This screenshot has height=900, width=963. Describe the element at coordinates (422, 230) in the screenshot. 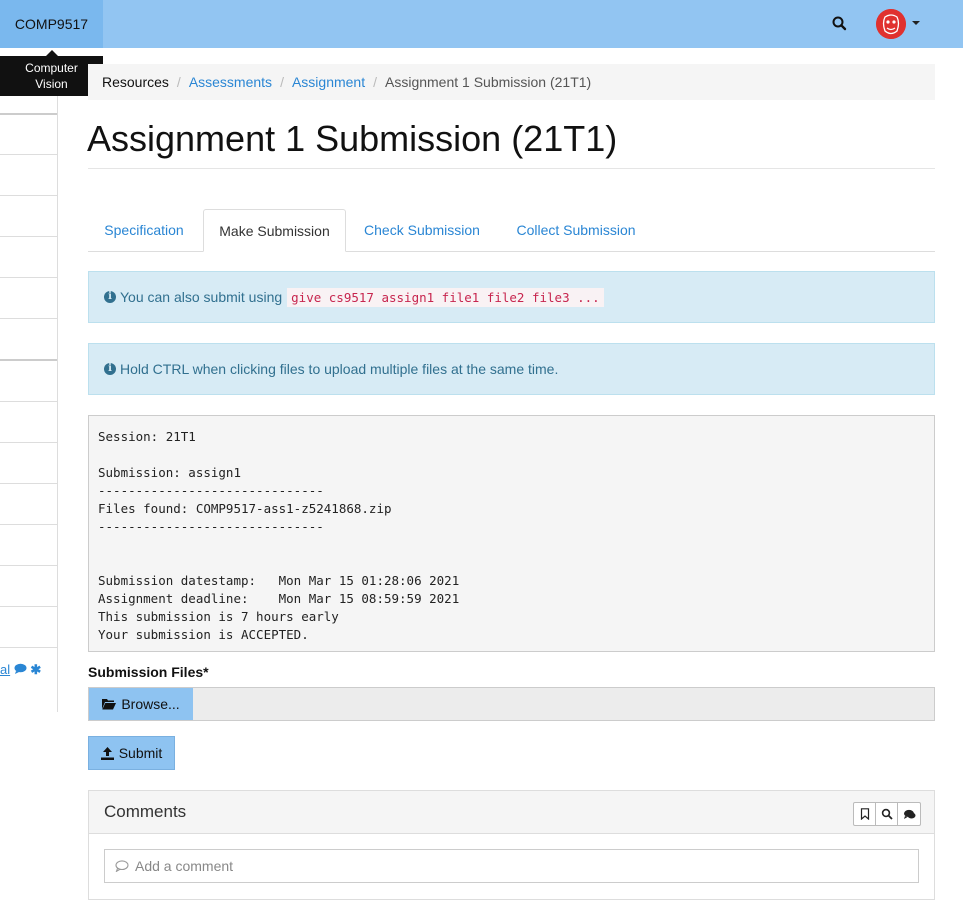

I see `tab-check-submission: Check Submission` at that location.